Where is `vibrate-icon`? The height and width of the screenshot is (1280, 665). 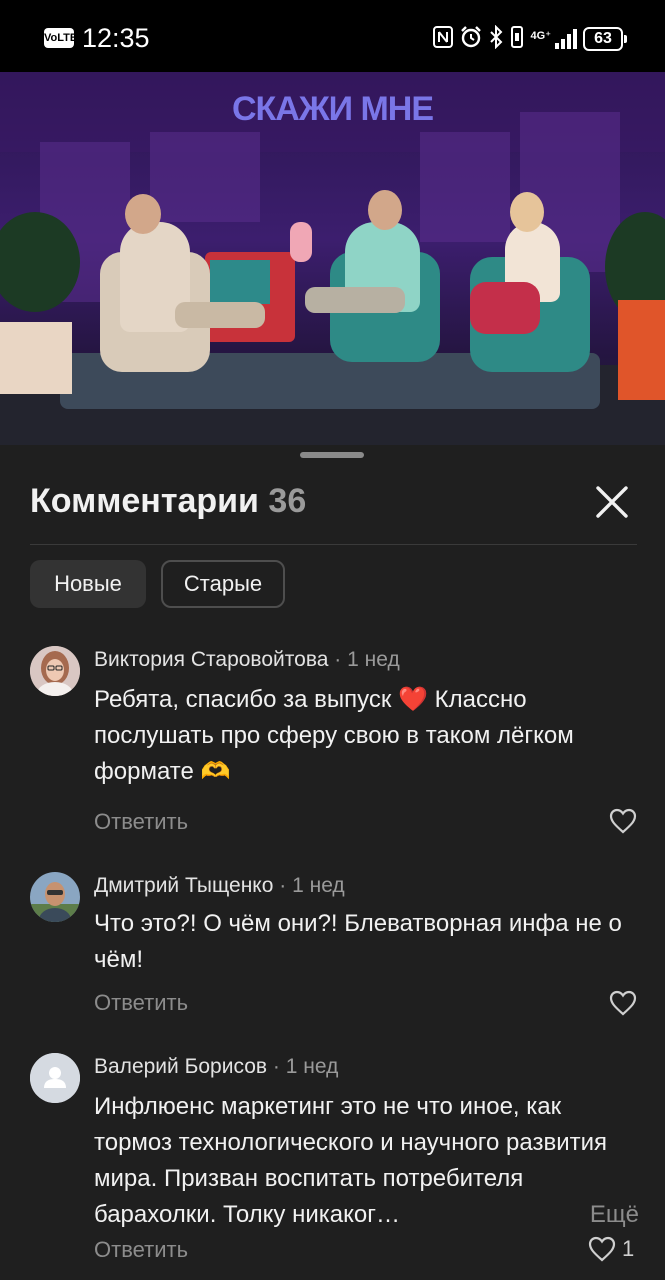 vibrate-icon is located at coordinates (517, 39).